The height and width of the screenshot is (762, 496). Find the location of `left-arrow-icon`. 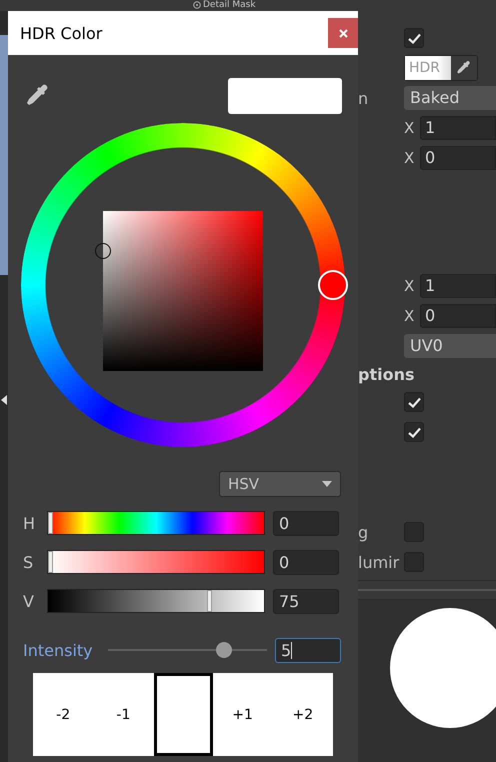

left-arrow-icon is located at coordinates (4, 400).